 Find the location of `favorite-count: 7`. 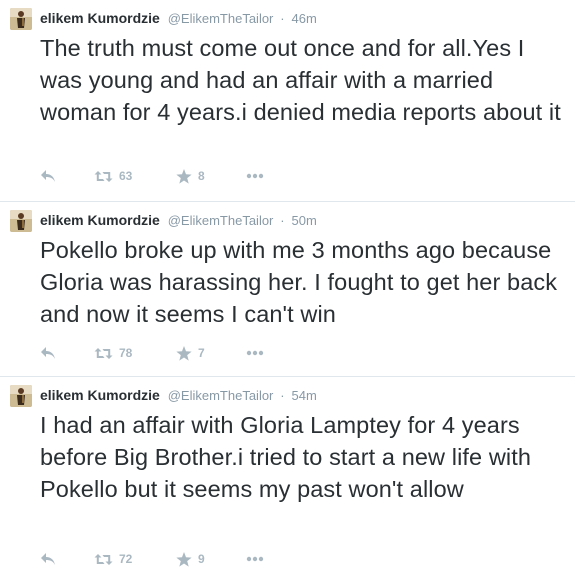

favorite-count: 7 is located at coordinates (201, 353).